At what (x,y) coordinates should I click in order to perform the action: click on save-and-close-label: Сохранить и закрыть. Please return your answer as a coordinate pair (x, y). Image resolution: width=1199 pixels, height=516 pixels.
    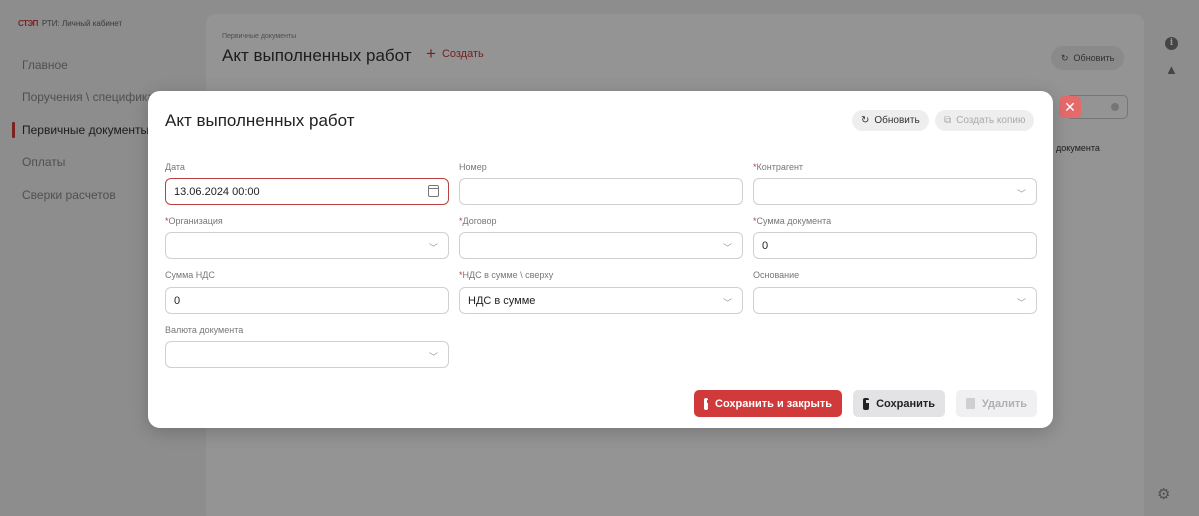
    Looking at the image, I should click on (773, 403).